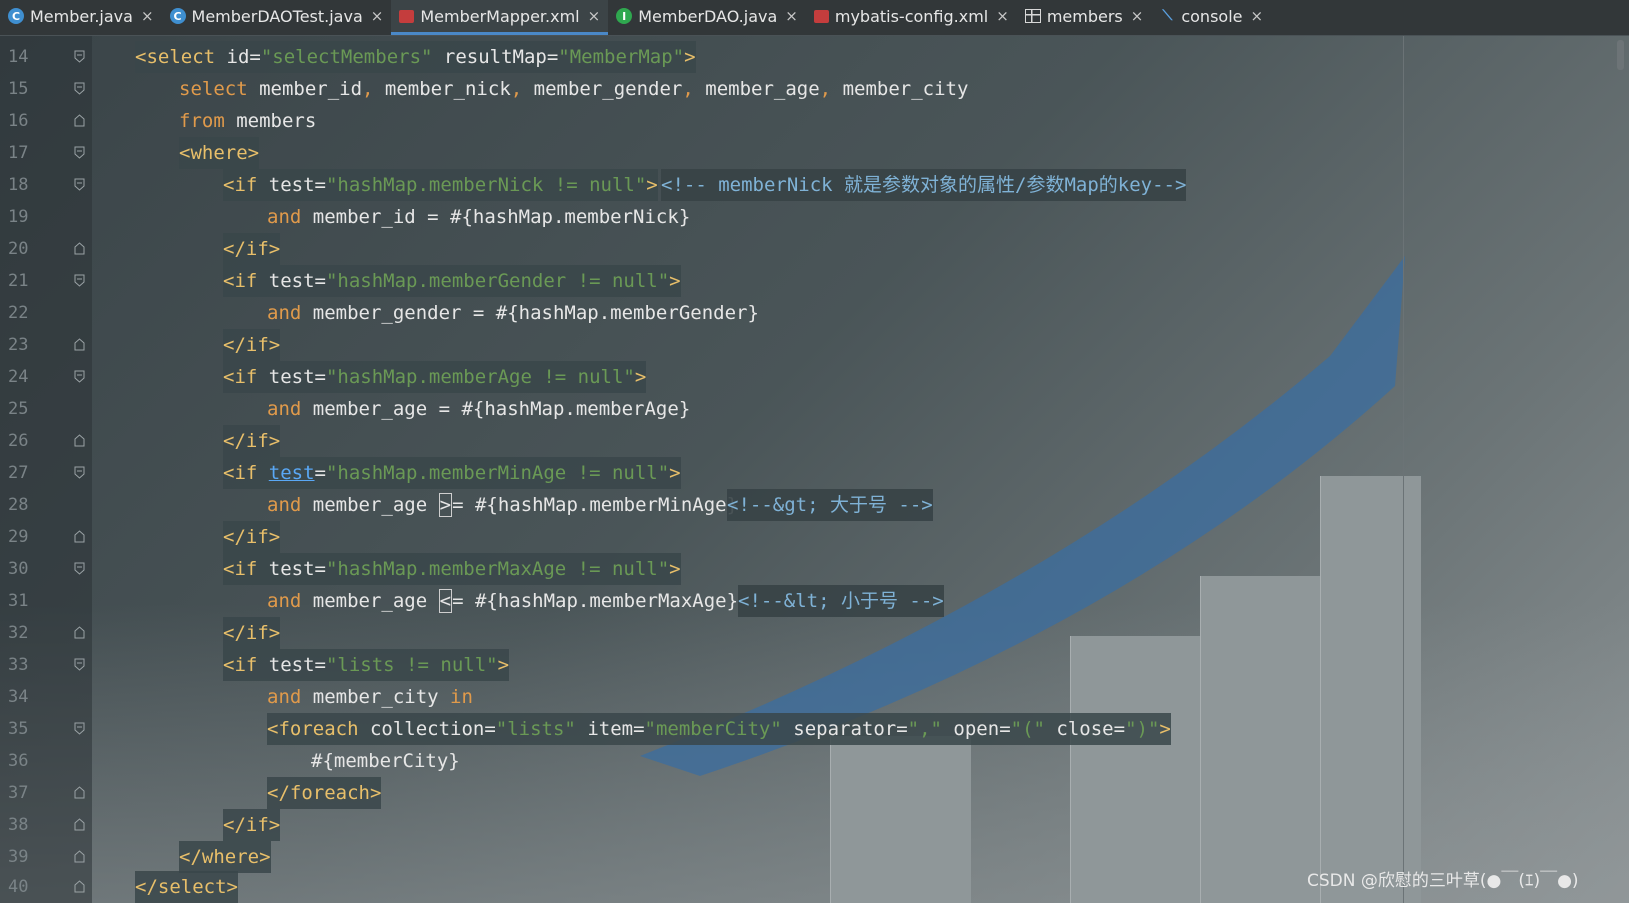 The height and width of the screenshot is (903, 1629). Describe the element at coordinates (18, 121) in the screenshot. I see `line-number: 16` at that location.